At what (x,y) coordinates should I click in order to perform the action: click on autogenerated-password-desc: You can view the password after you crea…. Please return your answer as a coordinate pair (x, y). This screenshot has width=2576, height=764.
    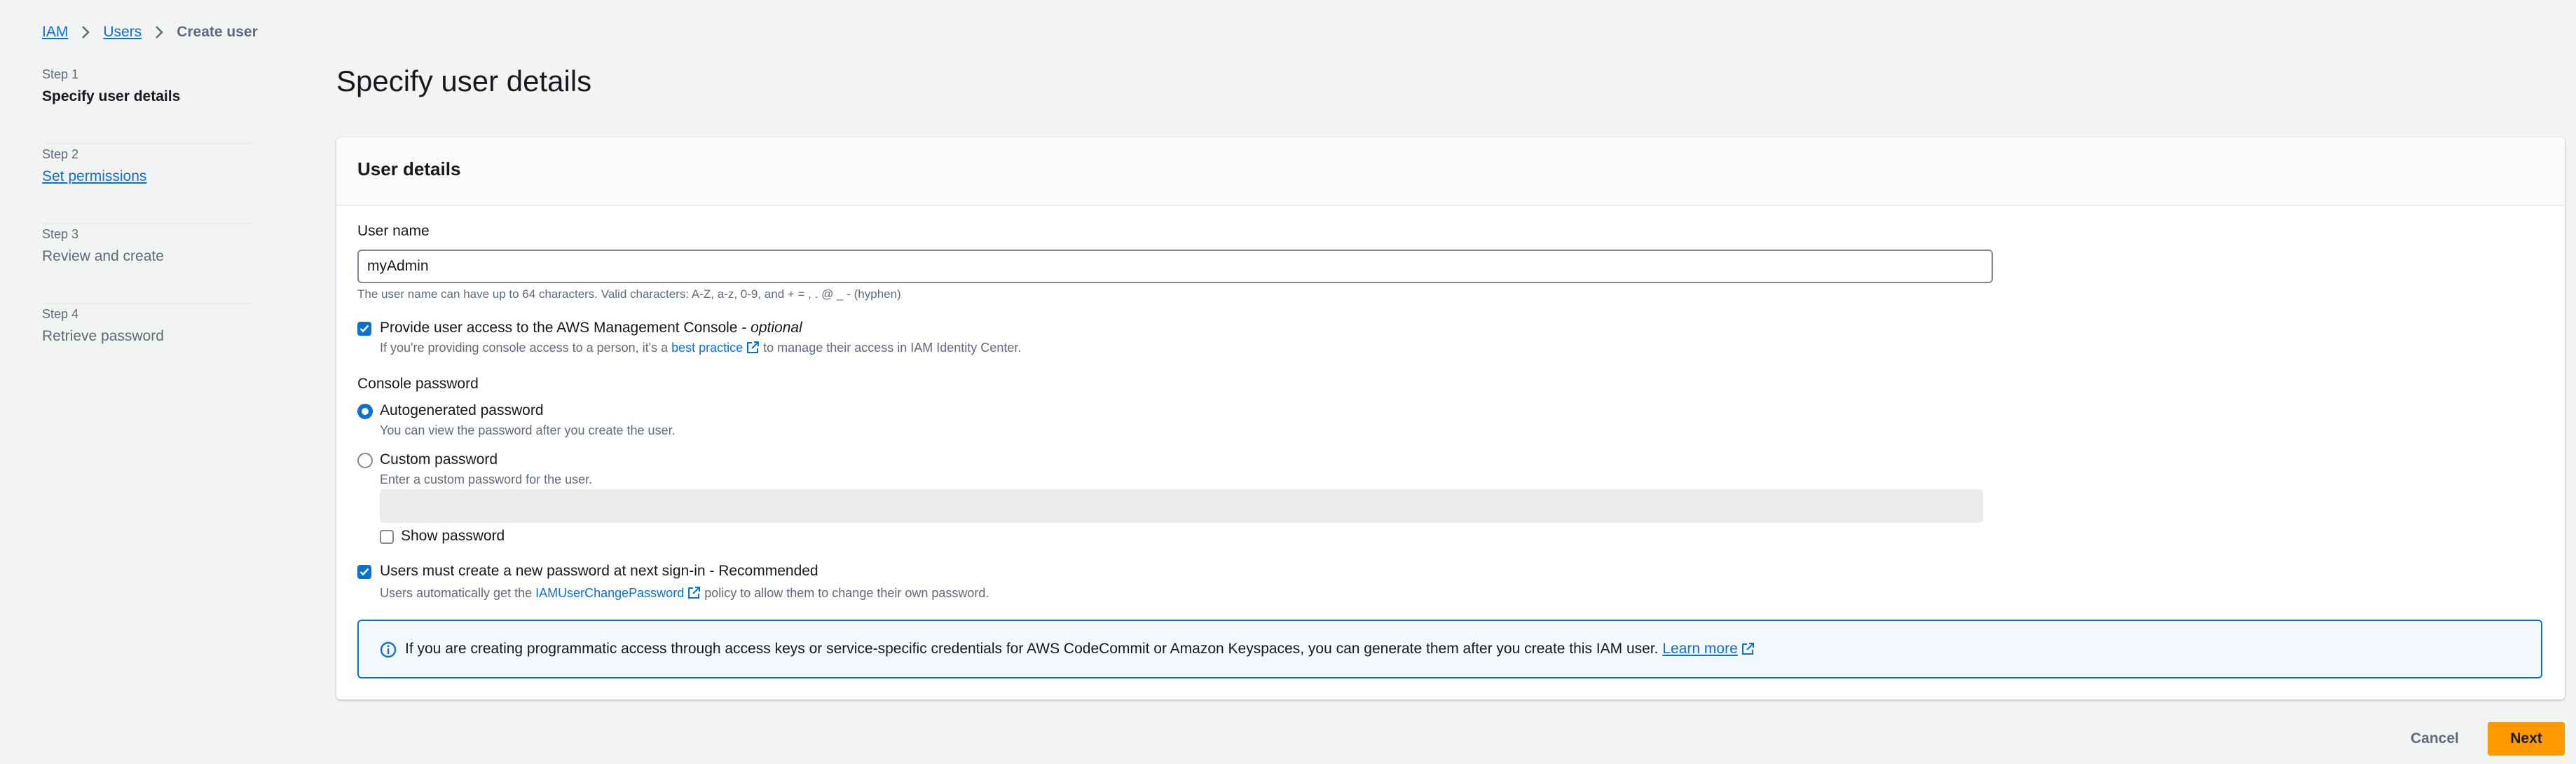
    Looking at the image, I should click on (528, 430).